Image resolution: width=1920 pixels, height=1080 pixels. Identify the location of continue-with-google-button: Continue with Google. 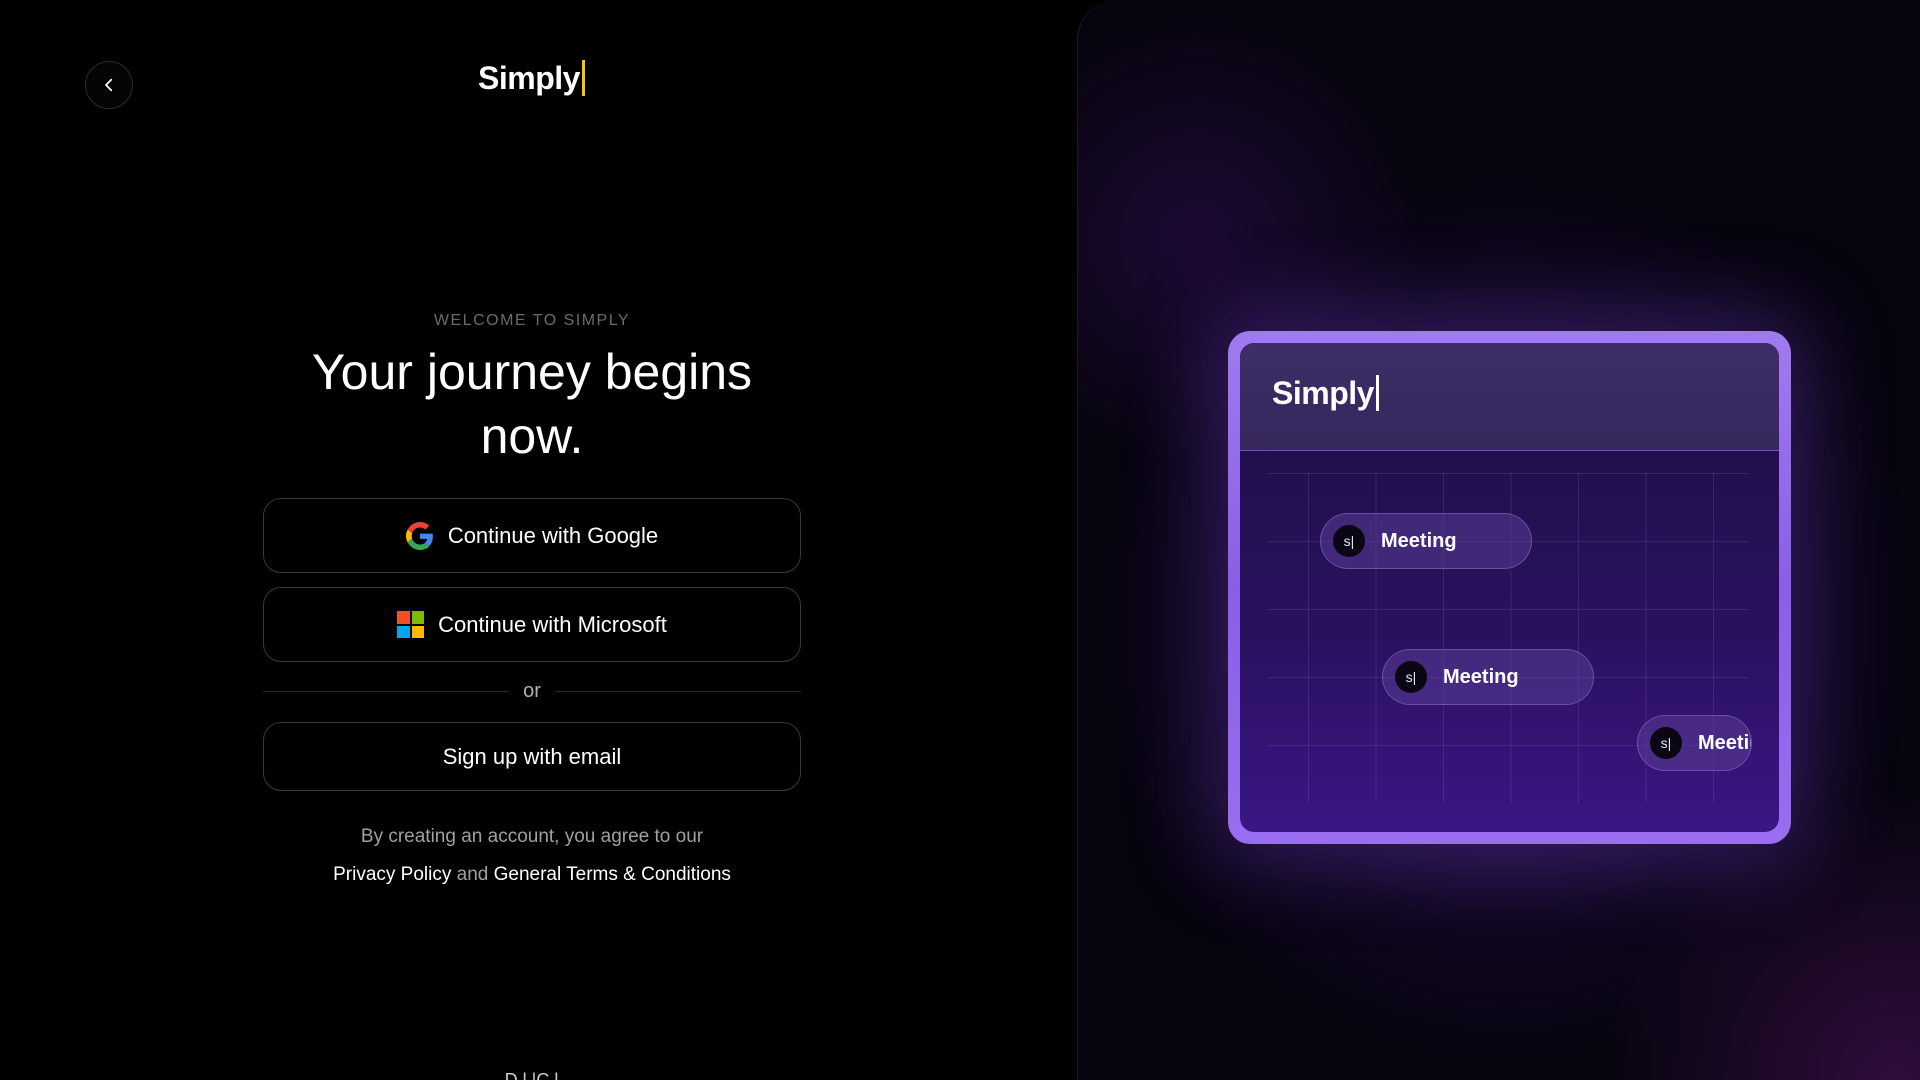
(532, 535).